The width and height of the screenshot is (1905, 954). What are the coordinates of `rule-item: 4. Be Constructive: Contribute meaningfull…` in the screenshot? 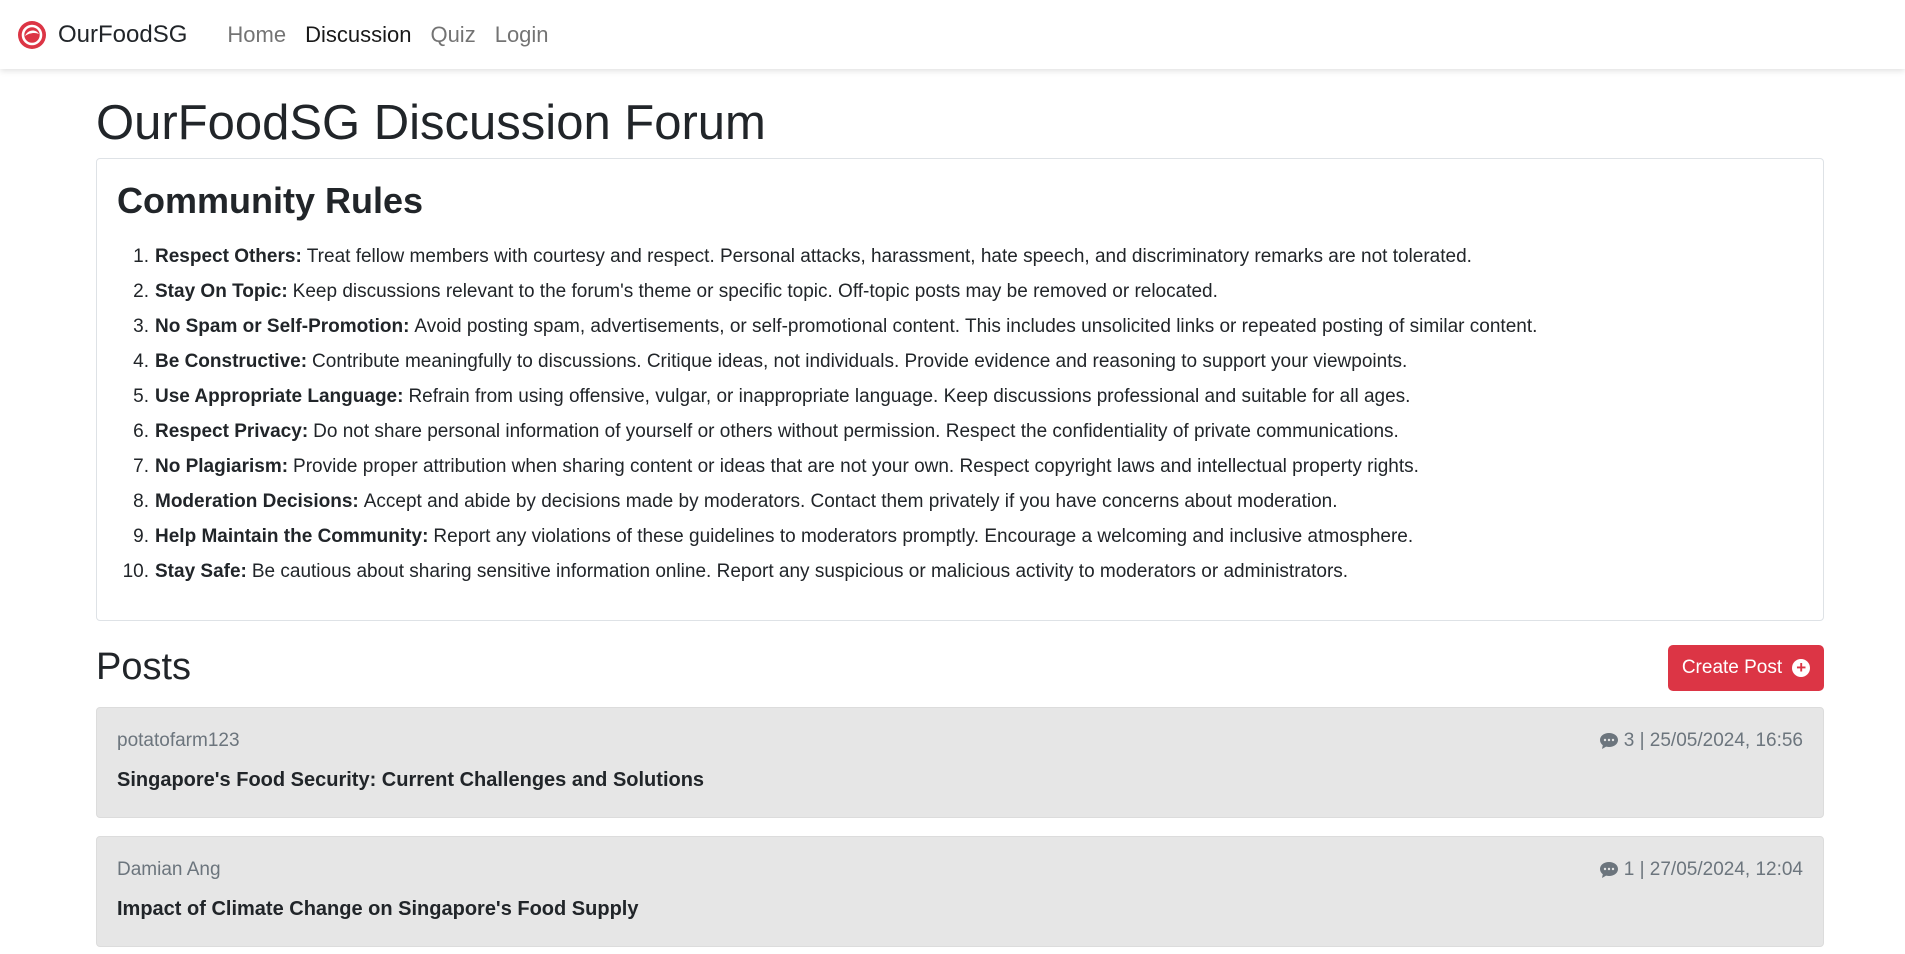 It's located at (960, 362).